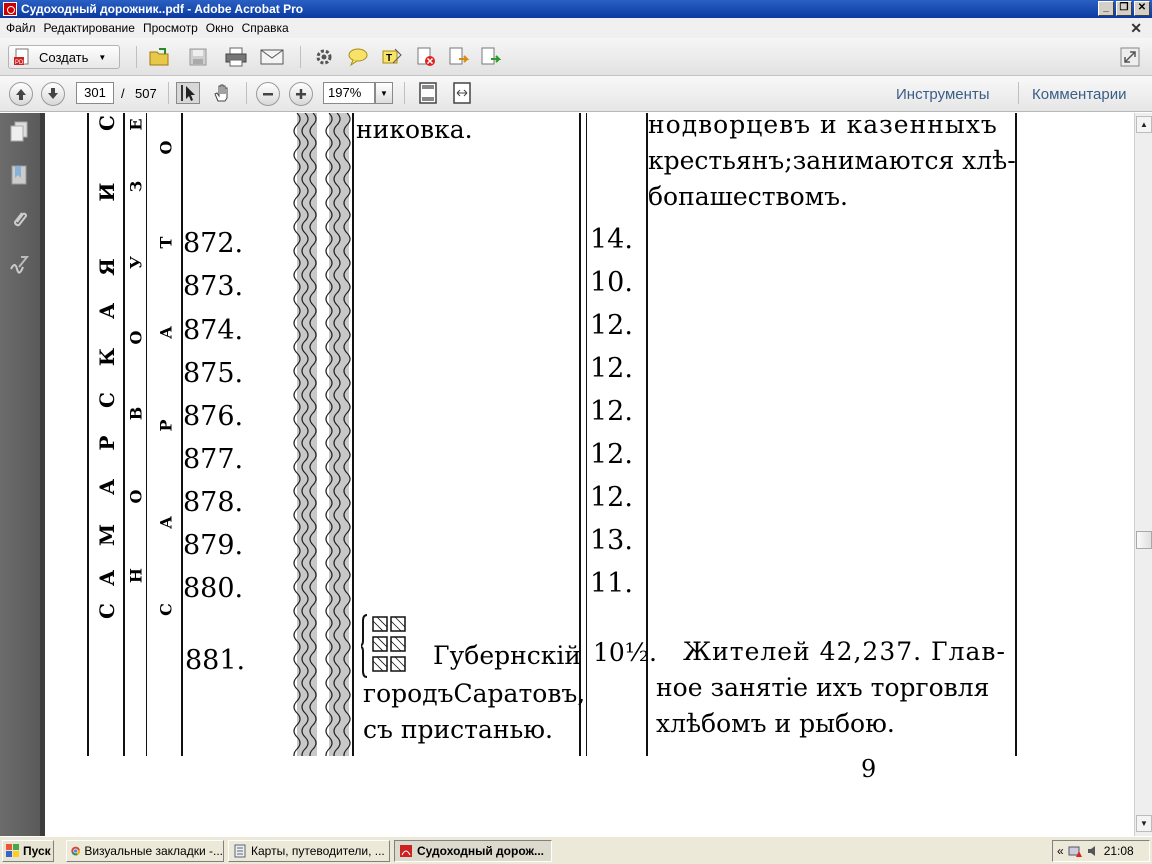 The image size is (1152, 864). Describe the element at coordinates (172, 28) in the screenshot. I see `menu-view: Просмотр` at that location.